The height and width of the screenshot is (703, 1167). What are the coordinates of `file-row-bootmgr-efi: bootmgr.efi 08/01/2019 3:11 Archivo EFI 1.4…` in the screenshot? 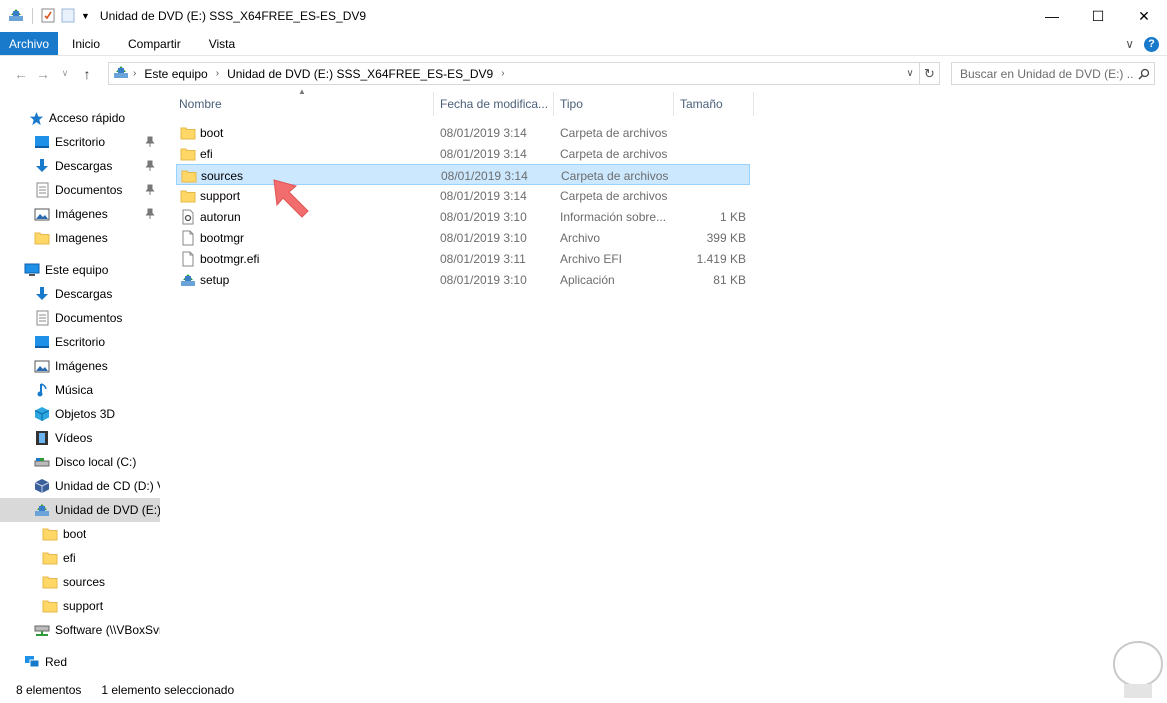 It's located at (463, 258).